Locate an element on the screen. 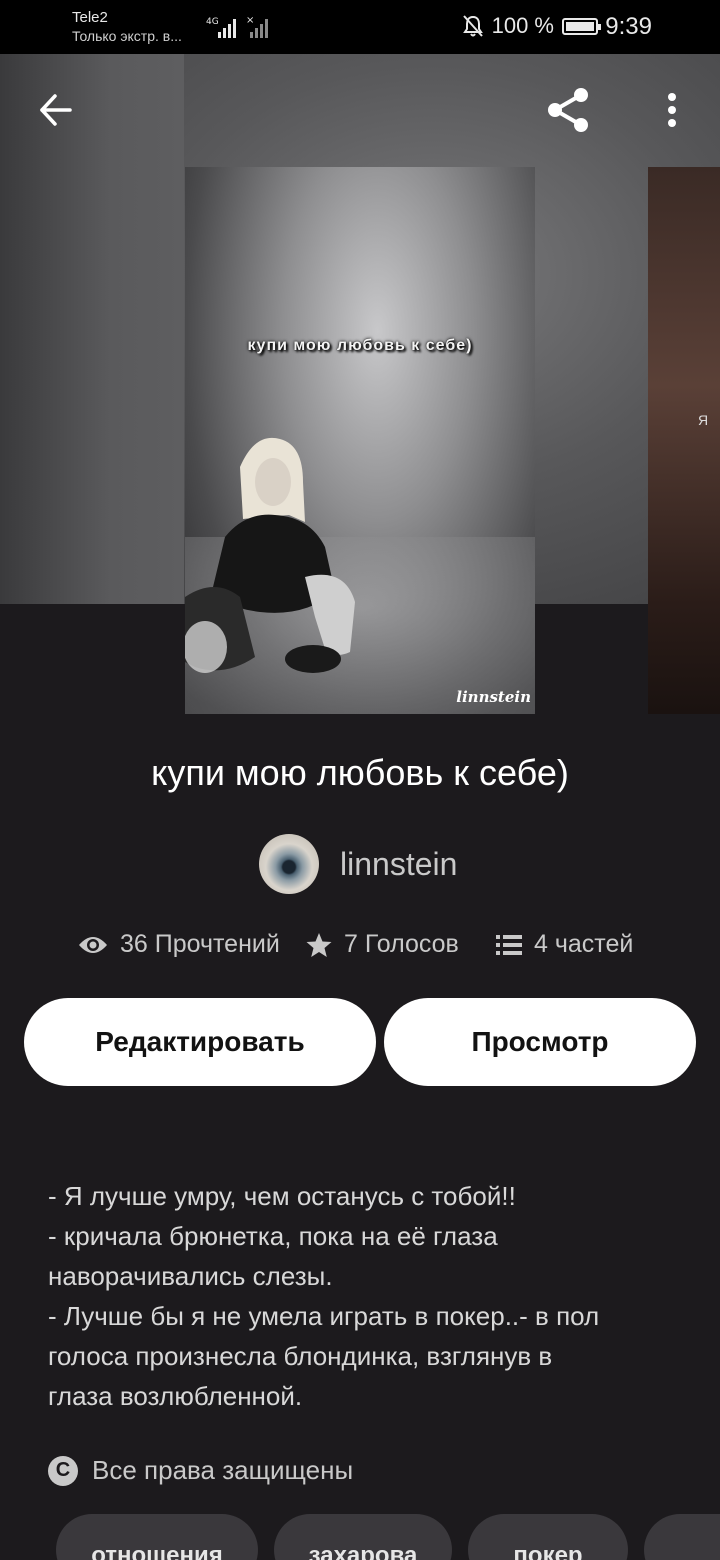  next-cover-text: Я is located at coordinates (705, 420).